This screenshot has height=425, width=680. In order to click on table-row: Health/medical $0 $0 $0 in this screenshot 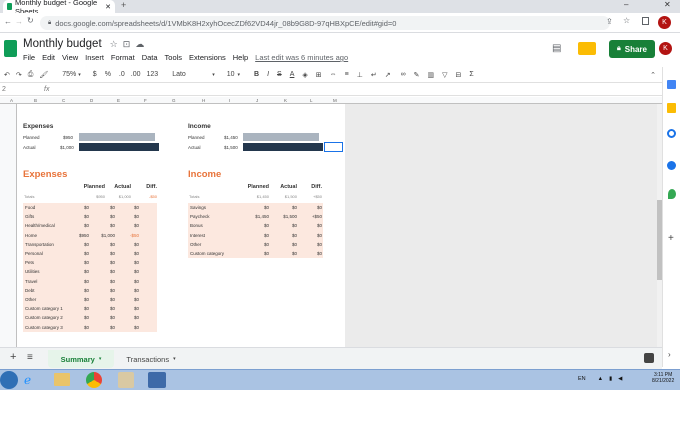, I will do `click(90, 226)`.